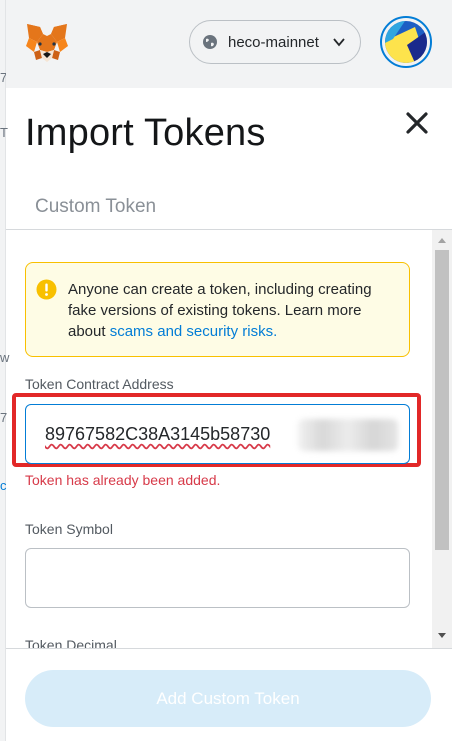  I want to click on token-symbol-input, so click(217, 578).